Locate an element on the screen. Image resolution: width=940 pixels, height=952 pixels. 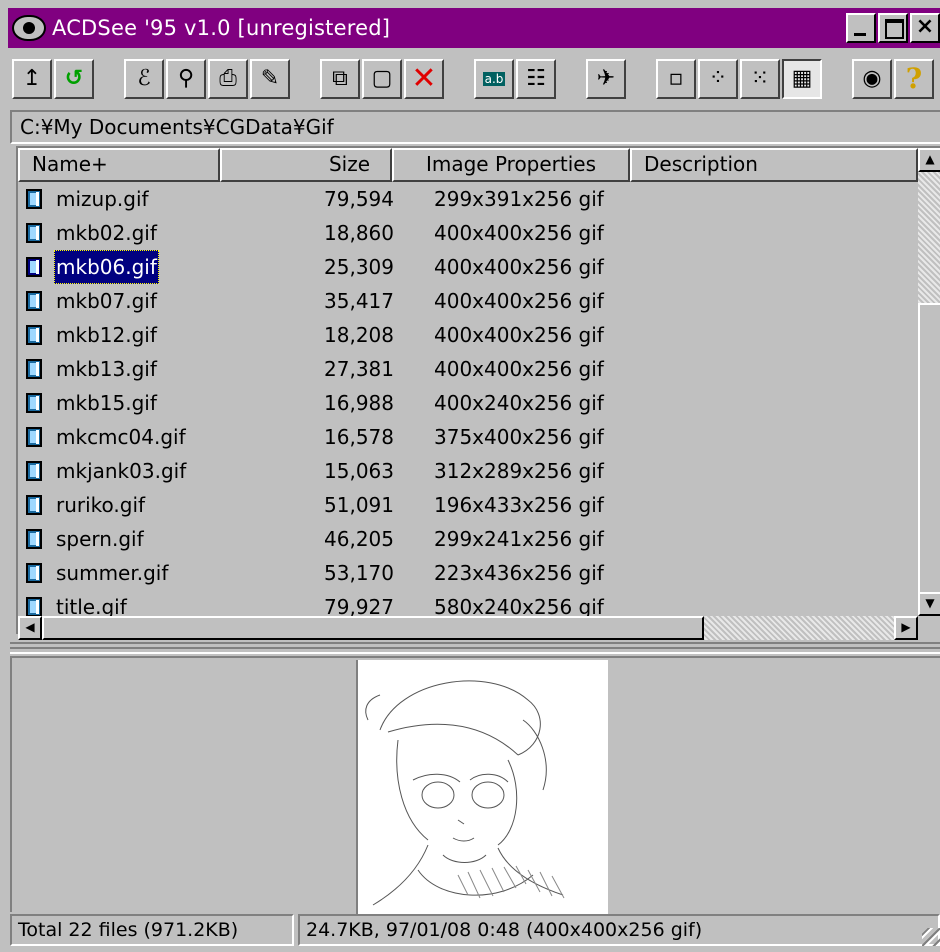
window-controls: × is located at coordinates (893, 28).